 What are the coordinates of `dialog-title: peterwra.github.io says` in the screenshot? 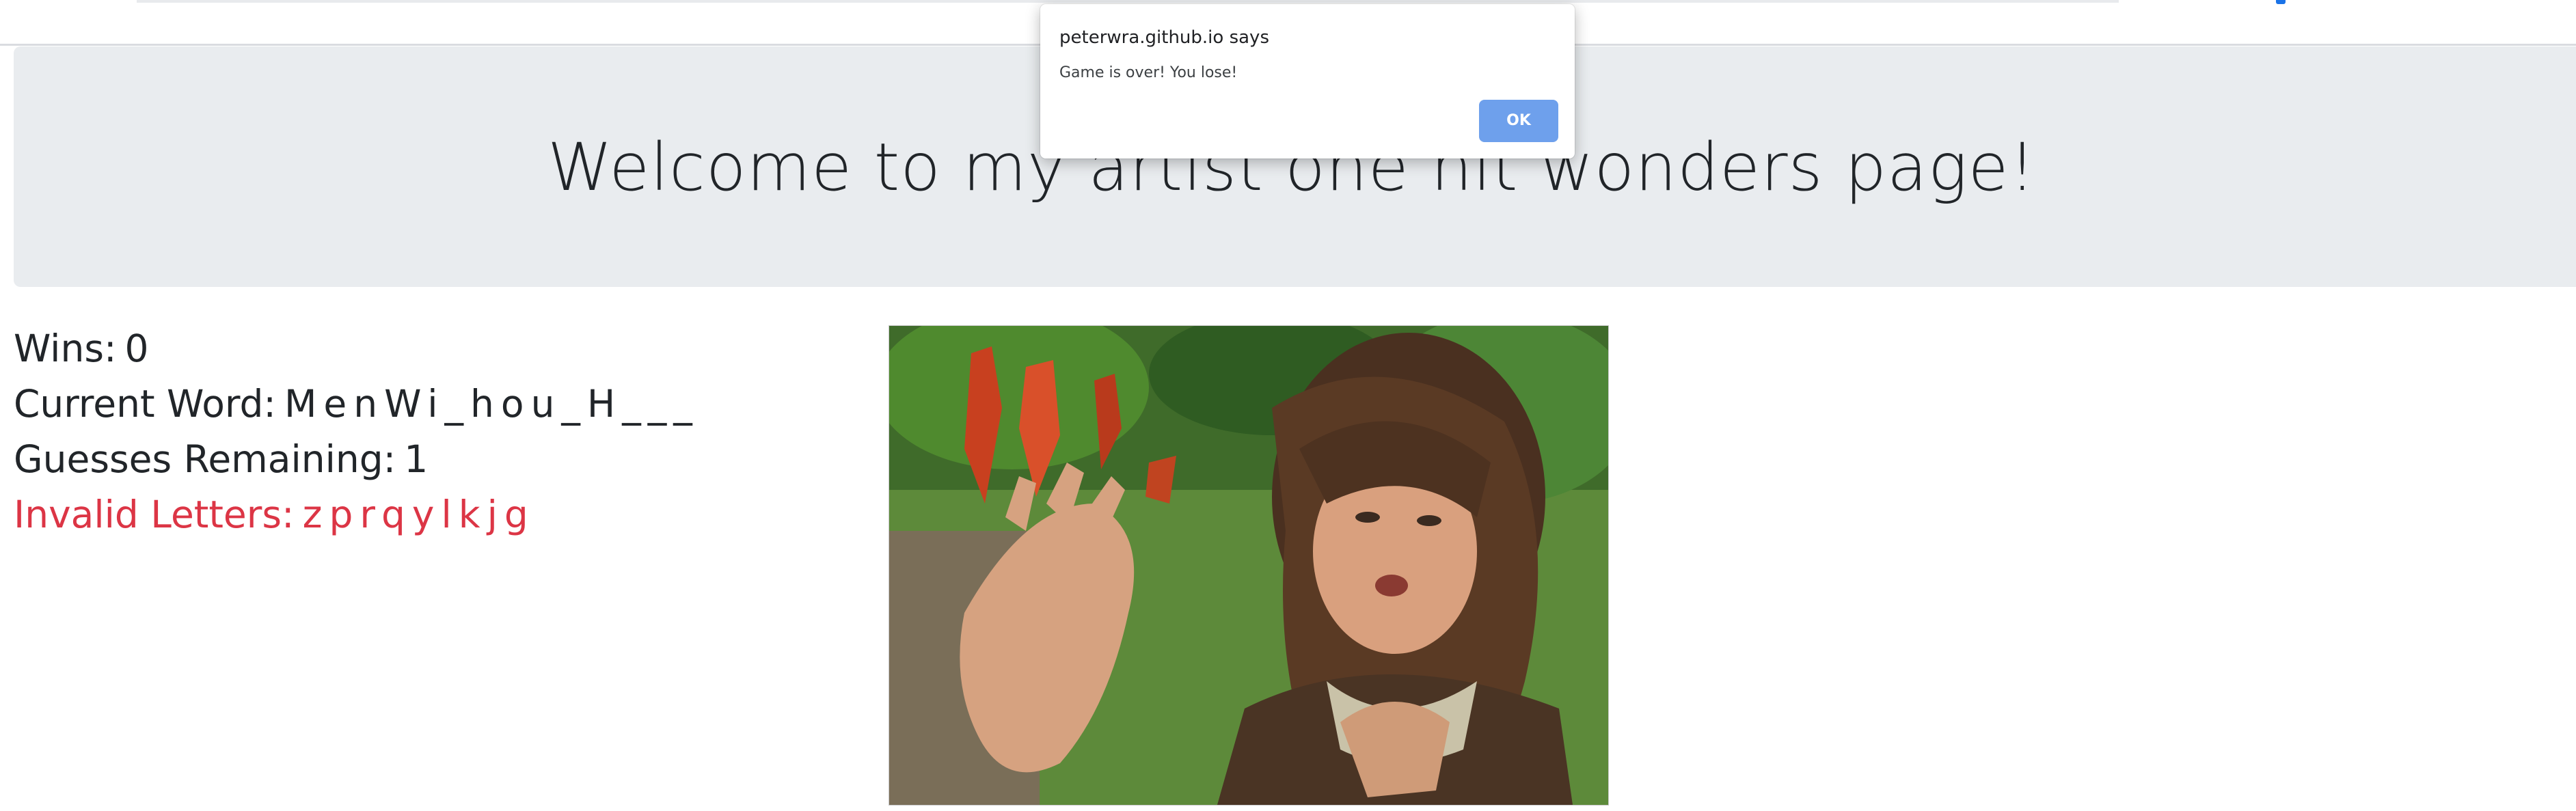 It's located at (1164, 37).